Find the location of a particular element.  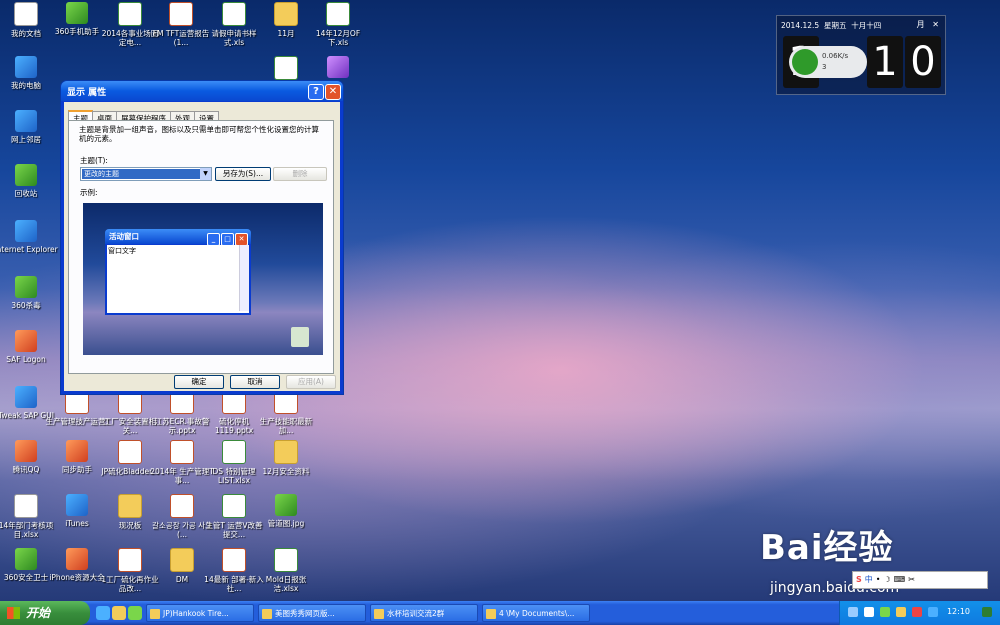

desktop-icon: Mold日报张洁.xlsx is located at coordinates (286, 570).